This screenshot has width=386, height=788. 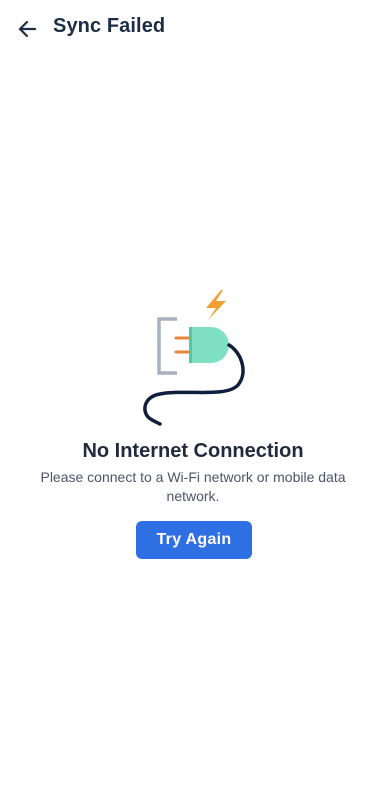 I want to click on page-title: Sync Failed, so click(x=109, y=26).